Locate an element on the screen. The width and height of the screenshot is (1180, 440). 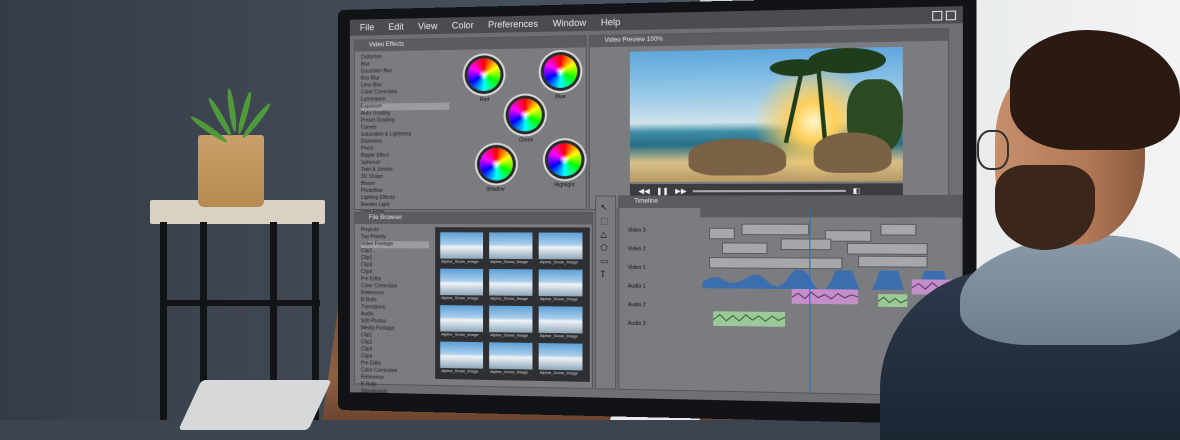
playhead is located at coordinates (809, 300).